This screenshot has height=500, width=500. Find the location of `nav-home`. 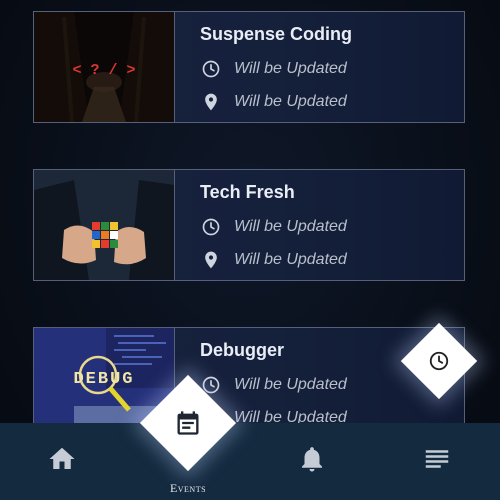

nav-home is located at coordinates (62, 461).